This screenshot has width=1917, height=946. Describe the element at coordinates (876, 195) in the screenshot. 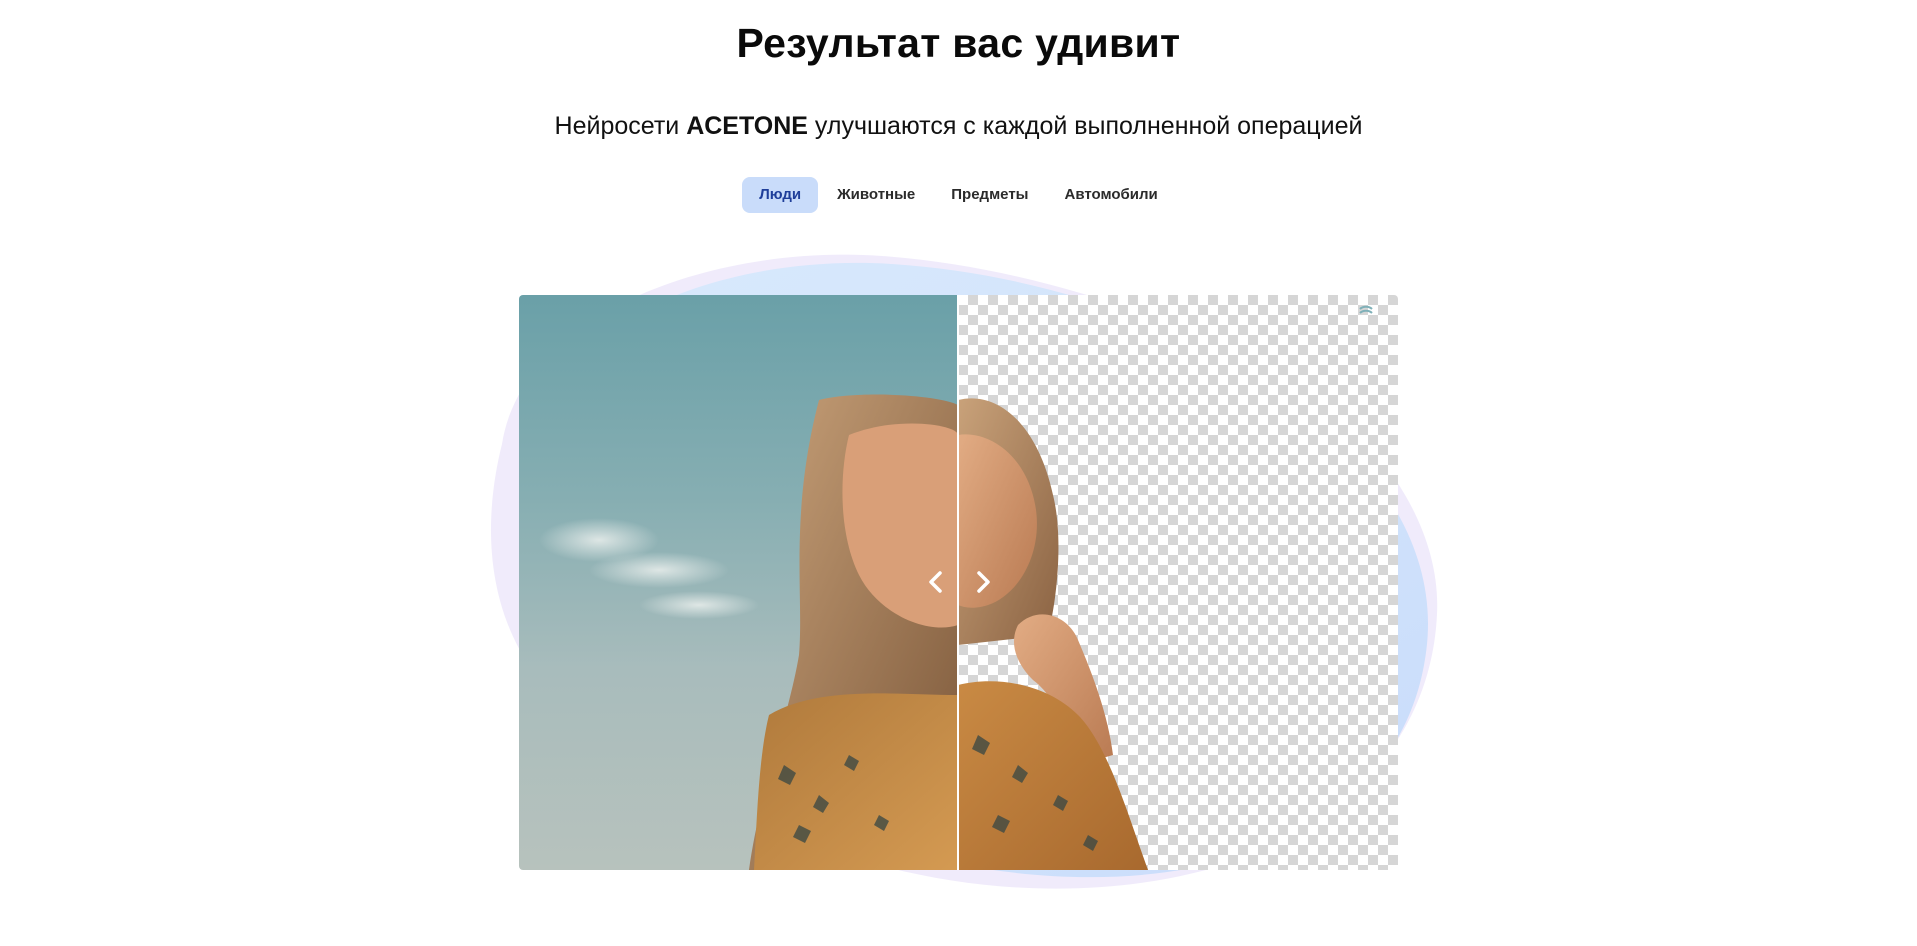

I see `tab-animals: Животные` at that location.